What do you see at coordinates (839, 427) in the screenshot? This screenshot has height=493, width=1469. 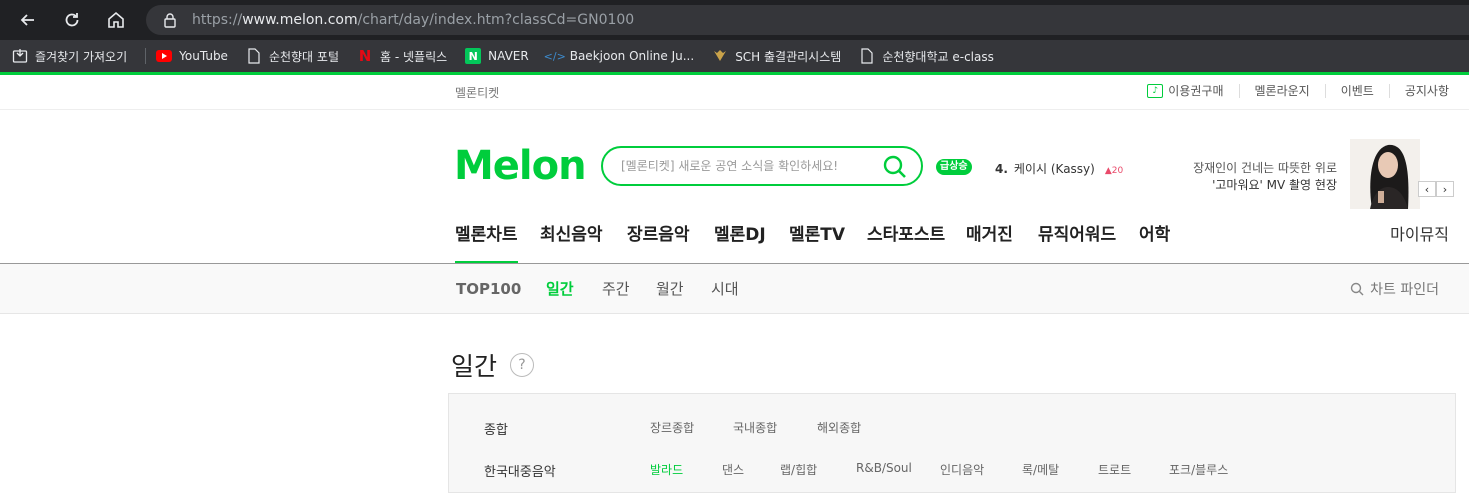 I see `genre-option: 해외종합` at bounding box center [839, 427].